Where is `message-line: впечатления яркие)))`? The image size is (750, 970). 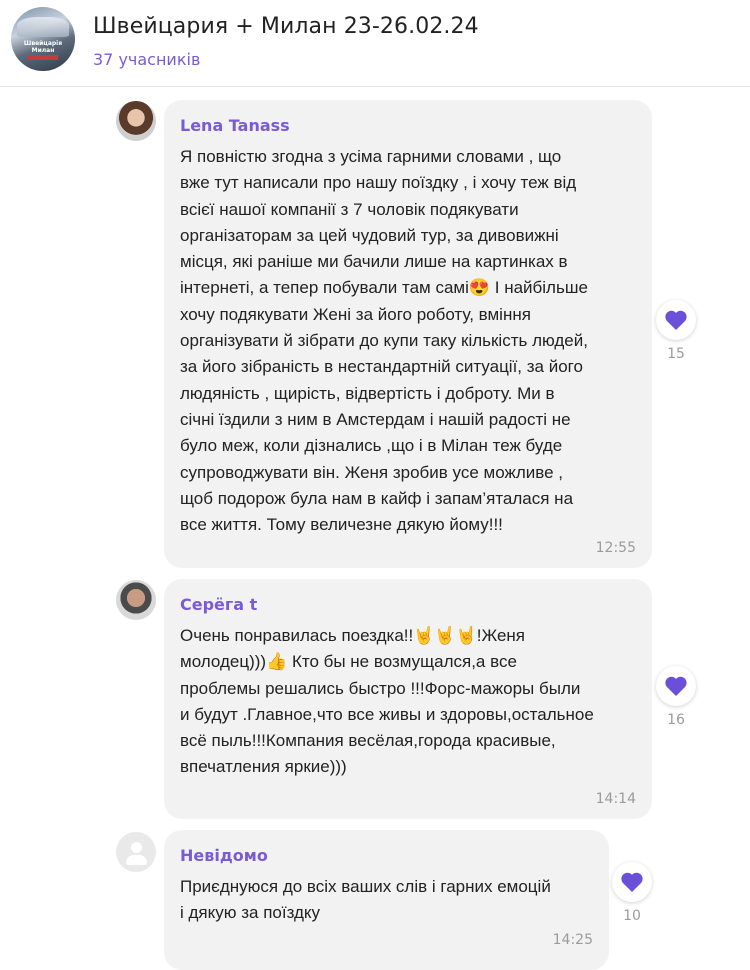 message-line: впечатления яркие))) is located at coordinates (263, 767).